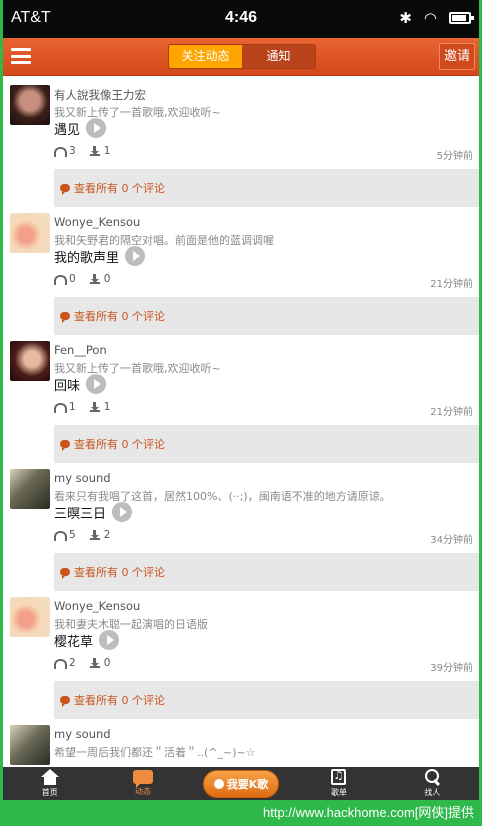  I want to click on status-icons: ✱ ◠, so click(436, 18).